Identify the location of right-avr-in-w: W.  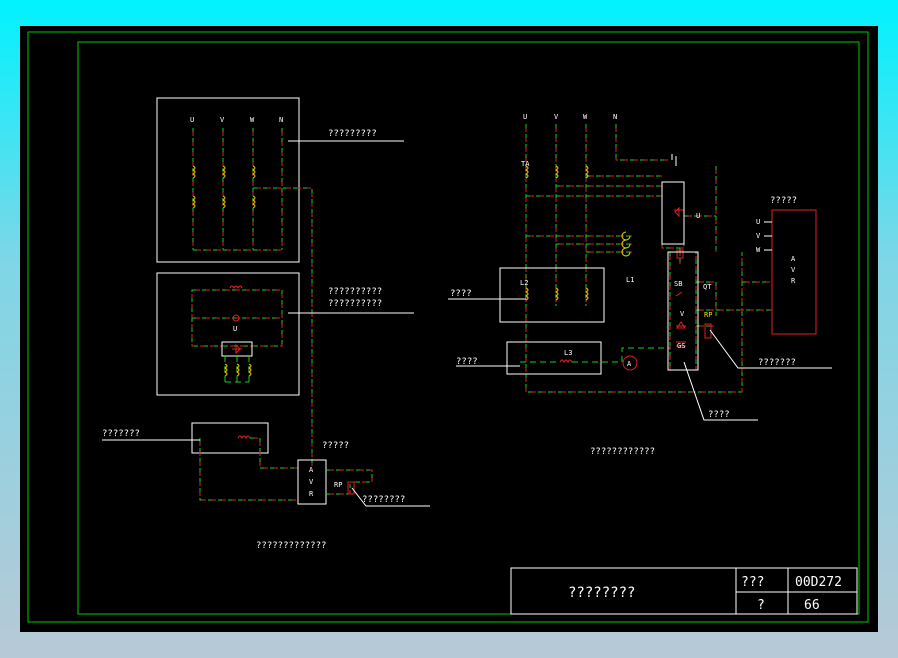
(758, 250).